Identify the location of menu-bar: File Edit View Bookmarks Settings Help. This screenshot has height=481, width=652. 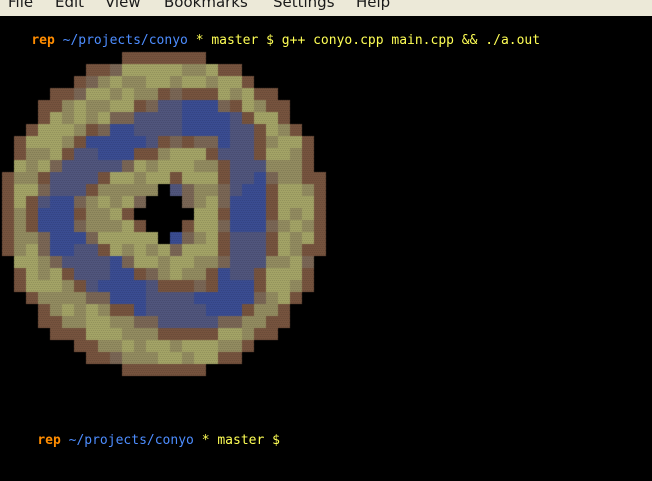
(326, 8).